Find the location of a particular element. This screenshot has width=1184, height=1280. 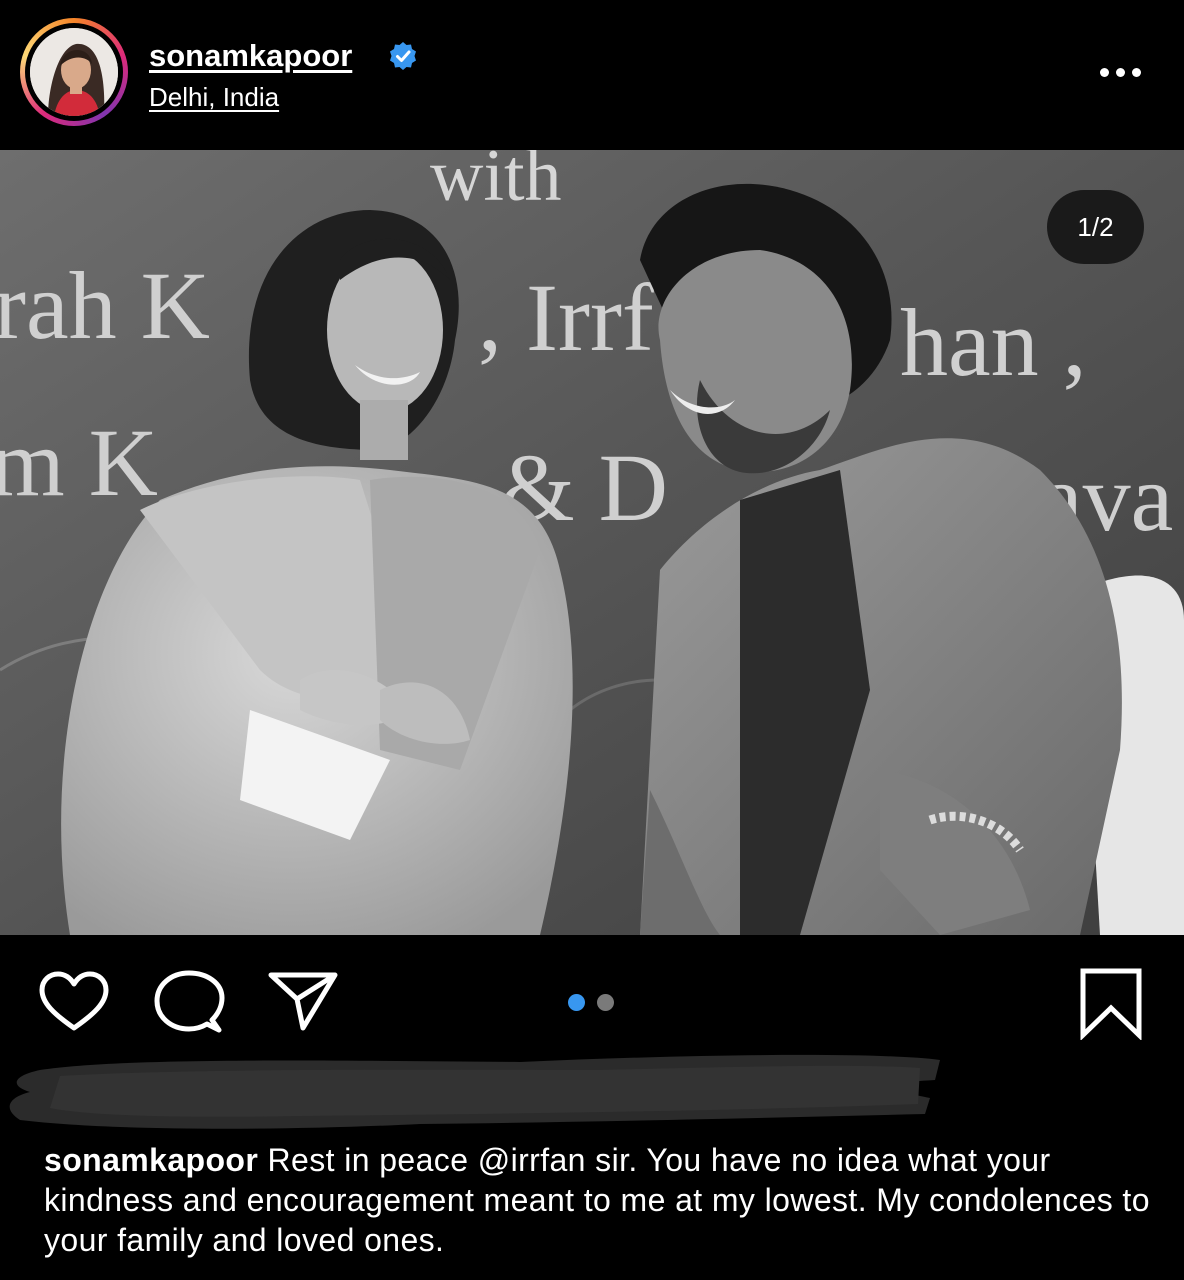

carousel-counter: 1/2 is located at coordinates (1095, 227).